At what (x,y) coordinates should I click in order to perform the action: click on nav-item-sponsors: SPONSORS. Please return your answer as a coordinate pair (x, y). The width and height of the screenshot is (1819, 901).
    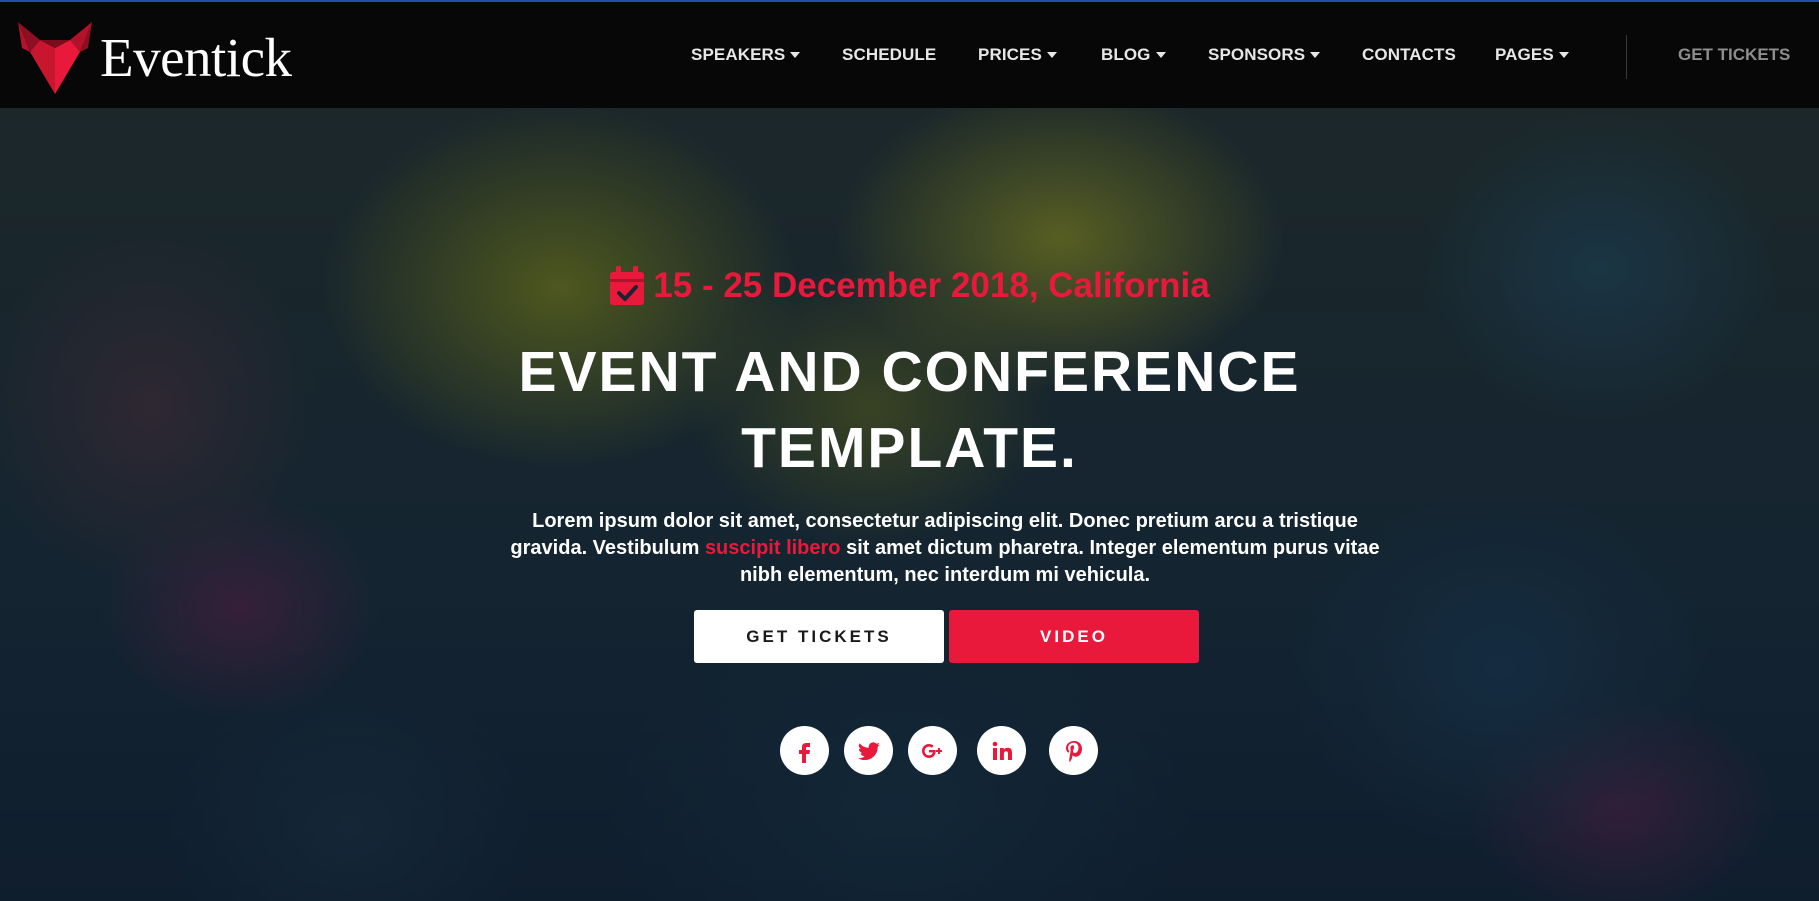
    Looking at the image, I should click on (1264, 55).